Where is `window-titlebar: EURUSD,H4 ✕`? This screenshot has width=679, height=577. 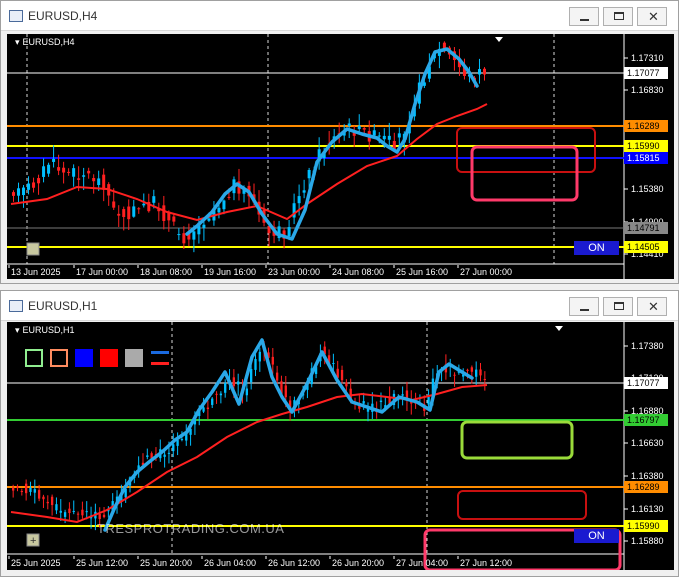
window-titlebar: EURUSD,H4 ✕ is located at coordinates (339, 16).